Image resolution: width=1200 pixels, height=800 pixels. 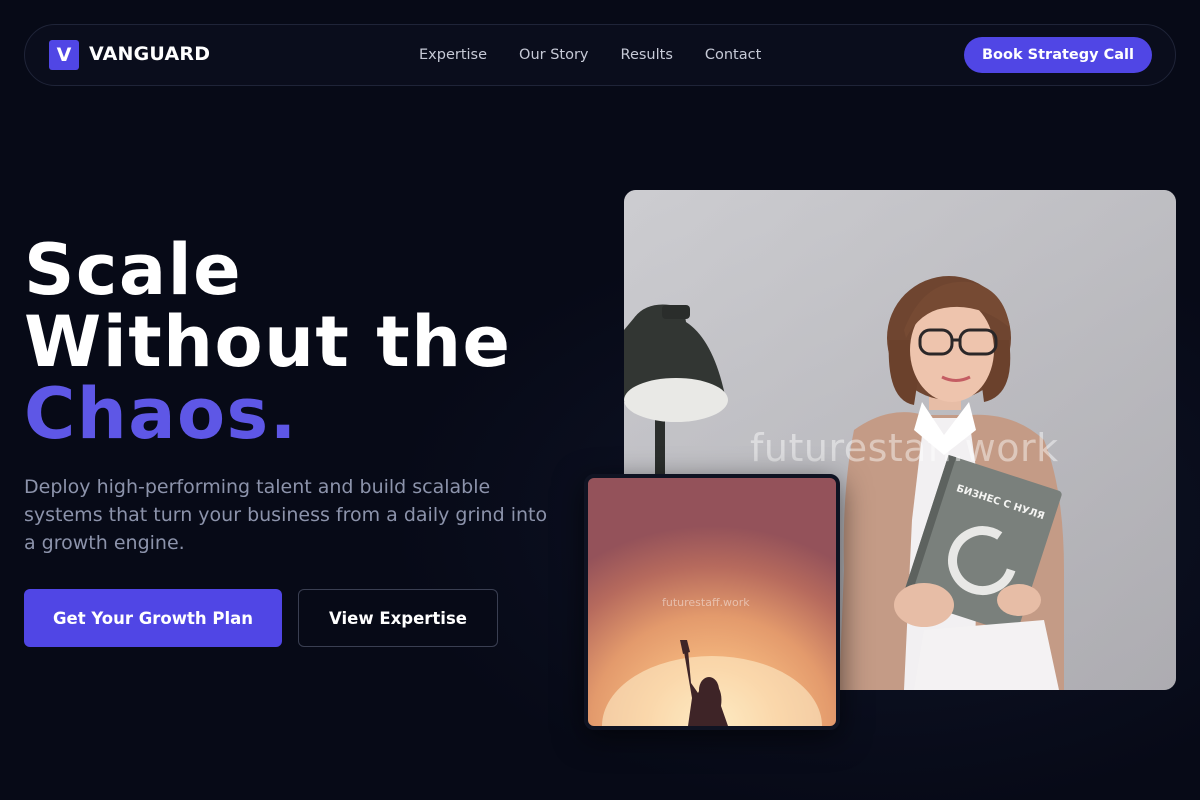 I want to click on book-strategy-call-button: Book Strategy Call, so click(x=1058, y=55).